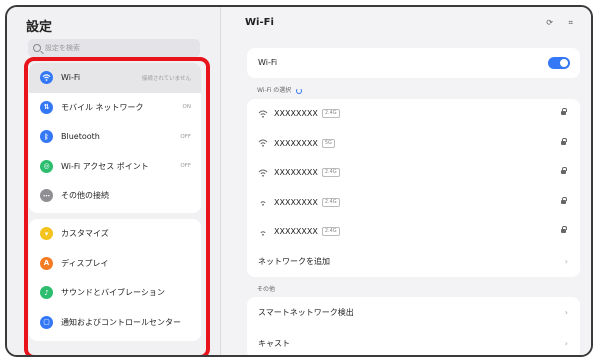  What do you see at coordinates (294, 261) in the screenshot?
I see `add-network-label: ネットワークを追加` at bounding box center [294, 261].